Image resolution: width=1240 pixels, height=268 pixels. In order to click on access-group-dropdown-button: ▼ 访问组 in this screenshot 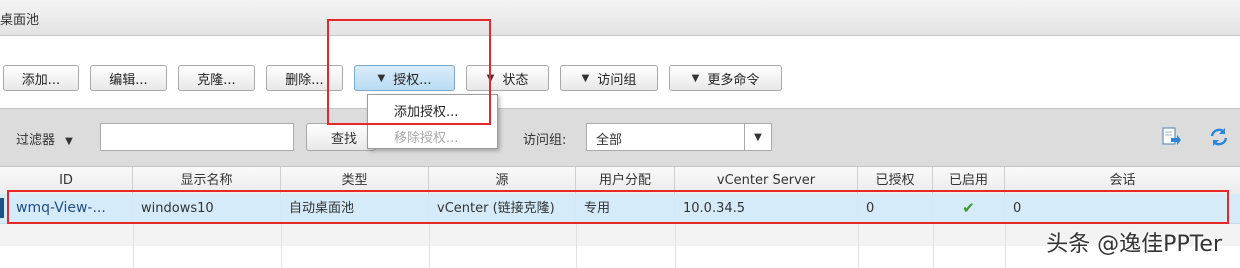, I will do `click(609, 78)`.